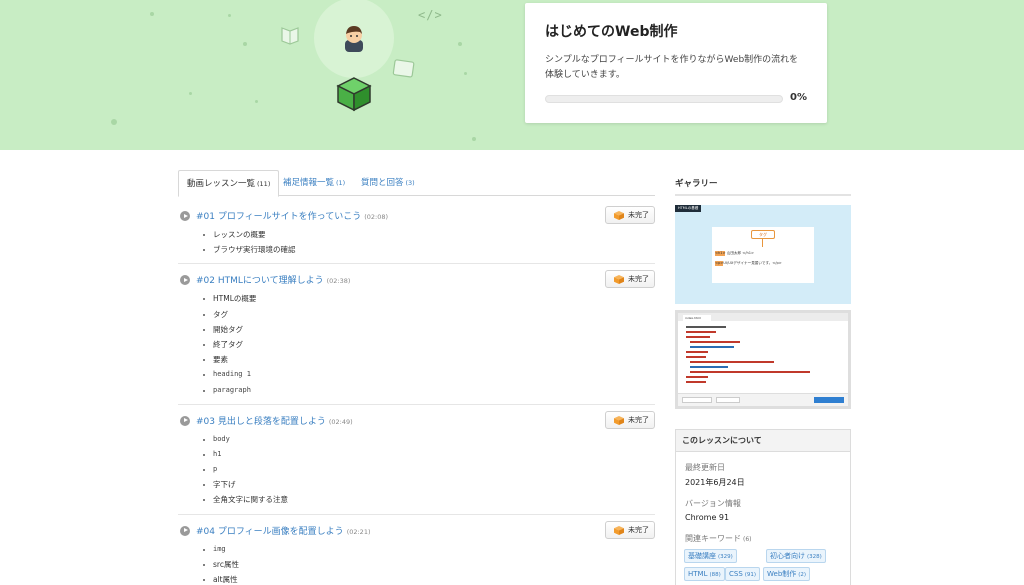  What do you see at coordinates (705, 467) in the screenshot?
I see `updated-label: 最終更新日` at bounding box center [705, 467].